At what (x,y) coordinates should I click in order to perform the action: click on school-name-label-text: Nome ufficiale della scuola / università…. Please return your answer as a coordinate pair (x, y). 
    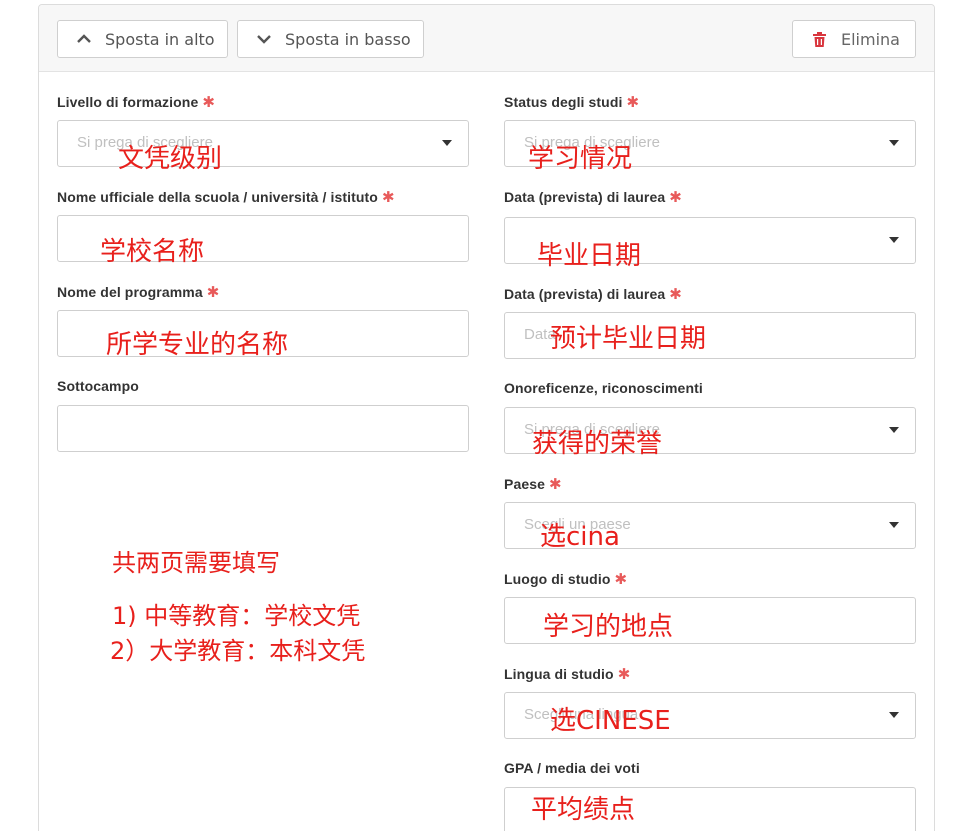
    Looking at the image, I should click on (217, 197).